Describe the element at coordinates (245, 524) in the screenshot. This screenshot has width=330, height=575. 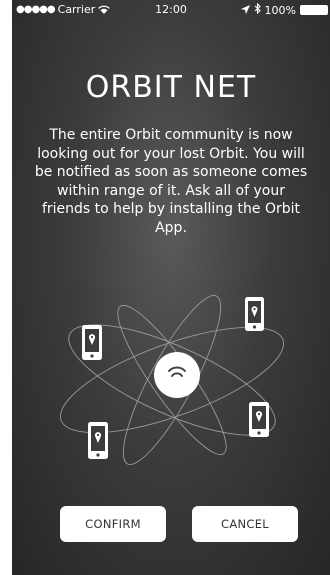
I see `cancel-button: CANCEL` at that location.